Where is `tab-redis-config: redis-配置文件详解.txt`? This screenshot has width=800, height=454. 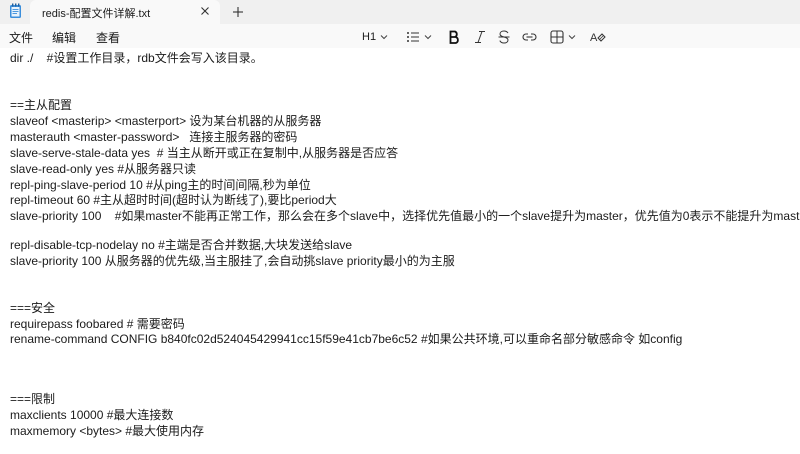
tab-redis-config: redis-配置文件详解.txt is located at coordinates (125, 12).